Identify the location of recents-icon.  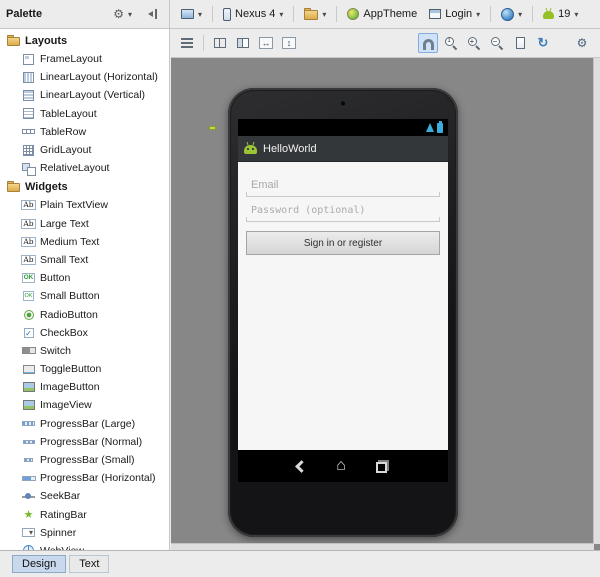
(382, 466).